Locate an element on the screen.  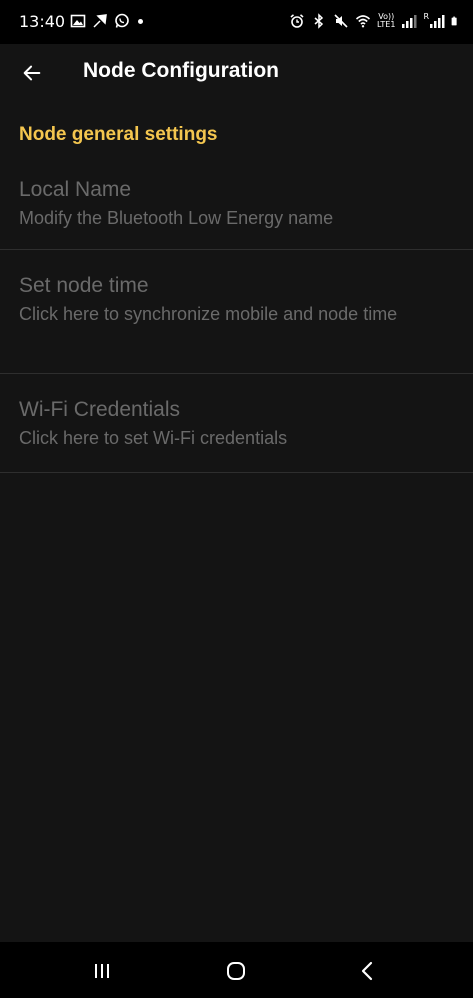
battery-icon is located at coordinates (454, 21).